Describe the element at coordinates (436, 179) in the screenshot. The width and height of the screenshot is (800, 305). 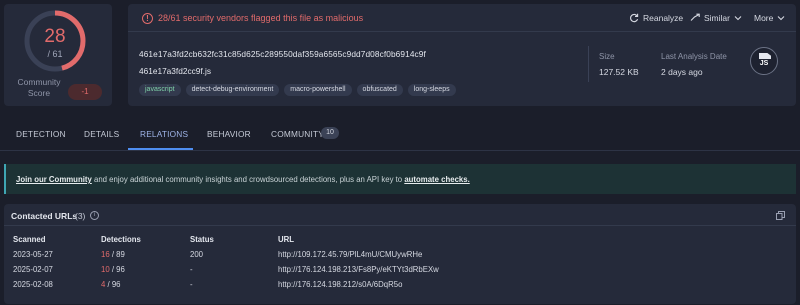
I see `automate-checks-link: automate checks.` at that location.